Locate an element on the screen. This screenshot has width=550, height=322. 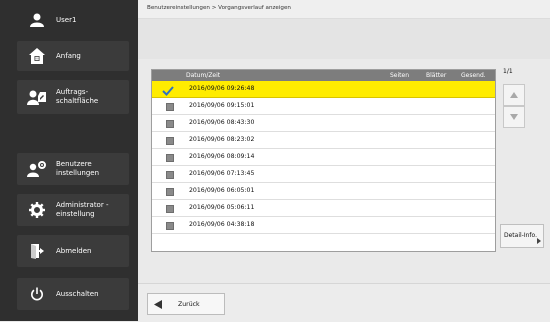
row-datetime: 2016/09/06 04:38:18 is located at coordinates (222, 224).